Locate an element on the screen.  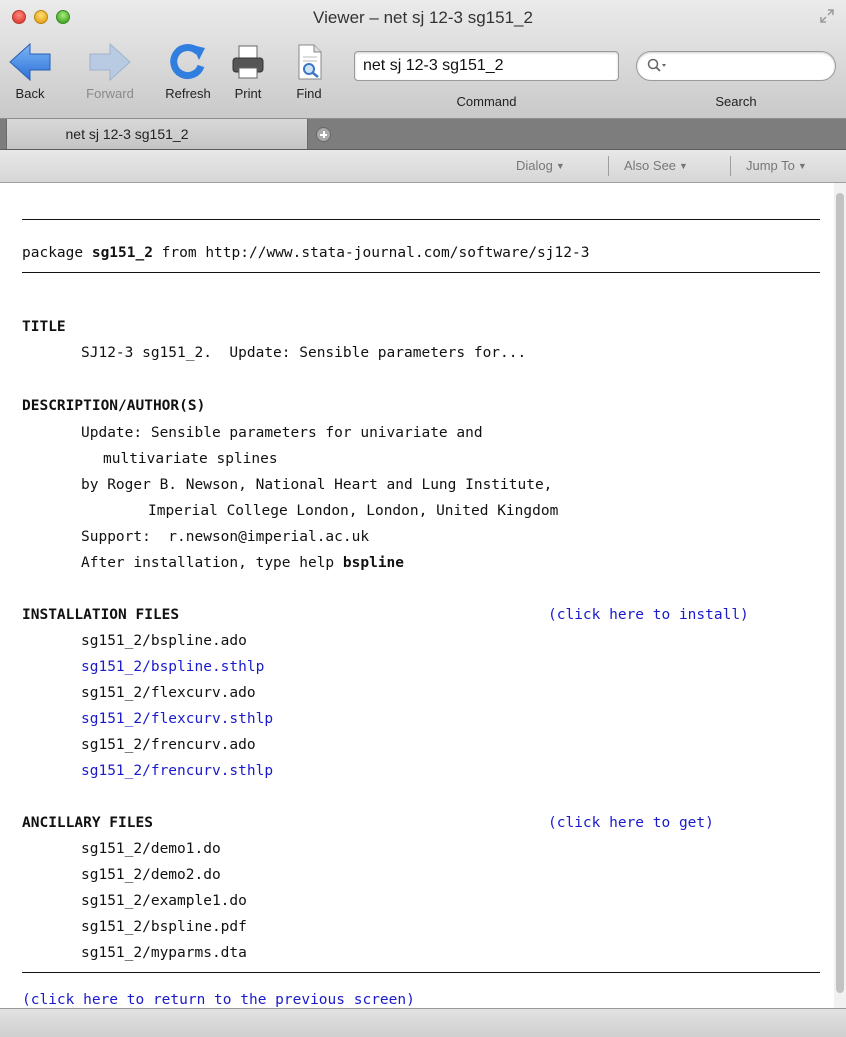
add-tab-icon is located at coordinates (323, 134).